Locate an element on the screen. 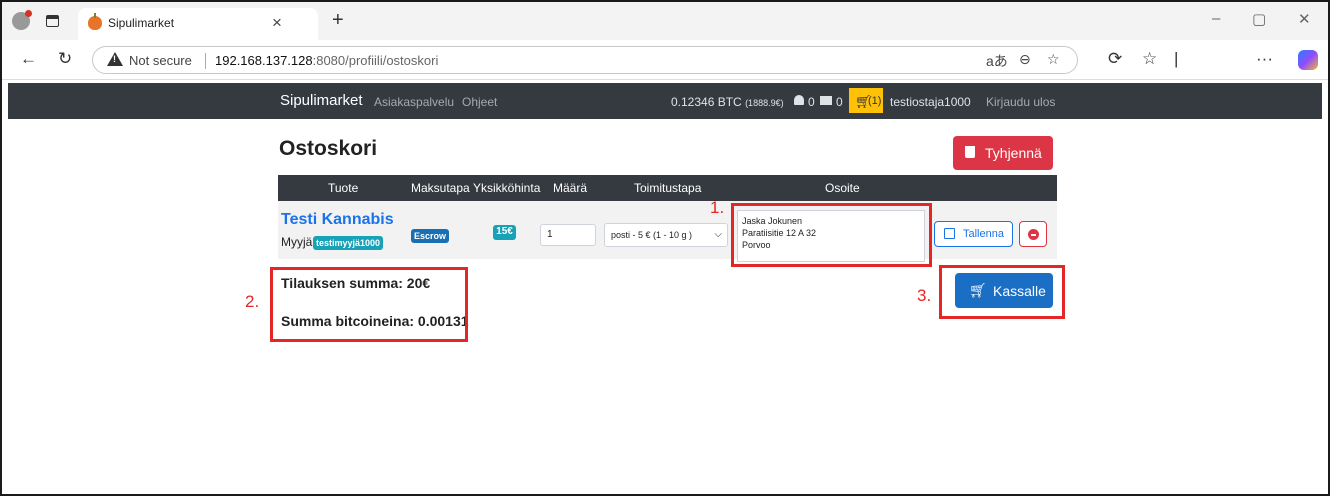  save-button: Tallenna is located at coordinates (973, 234).